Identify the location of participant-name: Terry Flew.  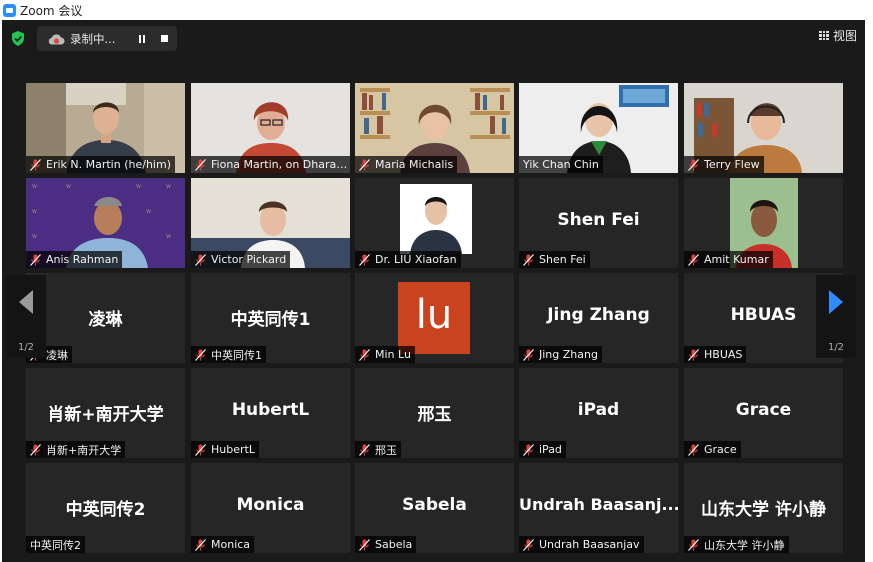
(732, 164).